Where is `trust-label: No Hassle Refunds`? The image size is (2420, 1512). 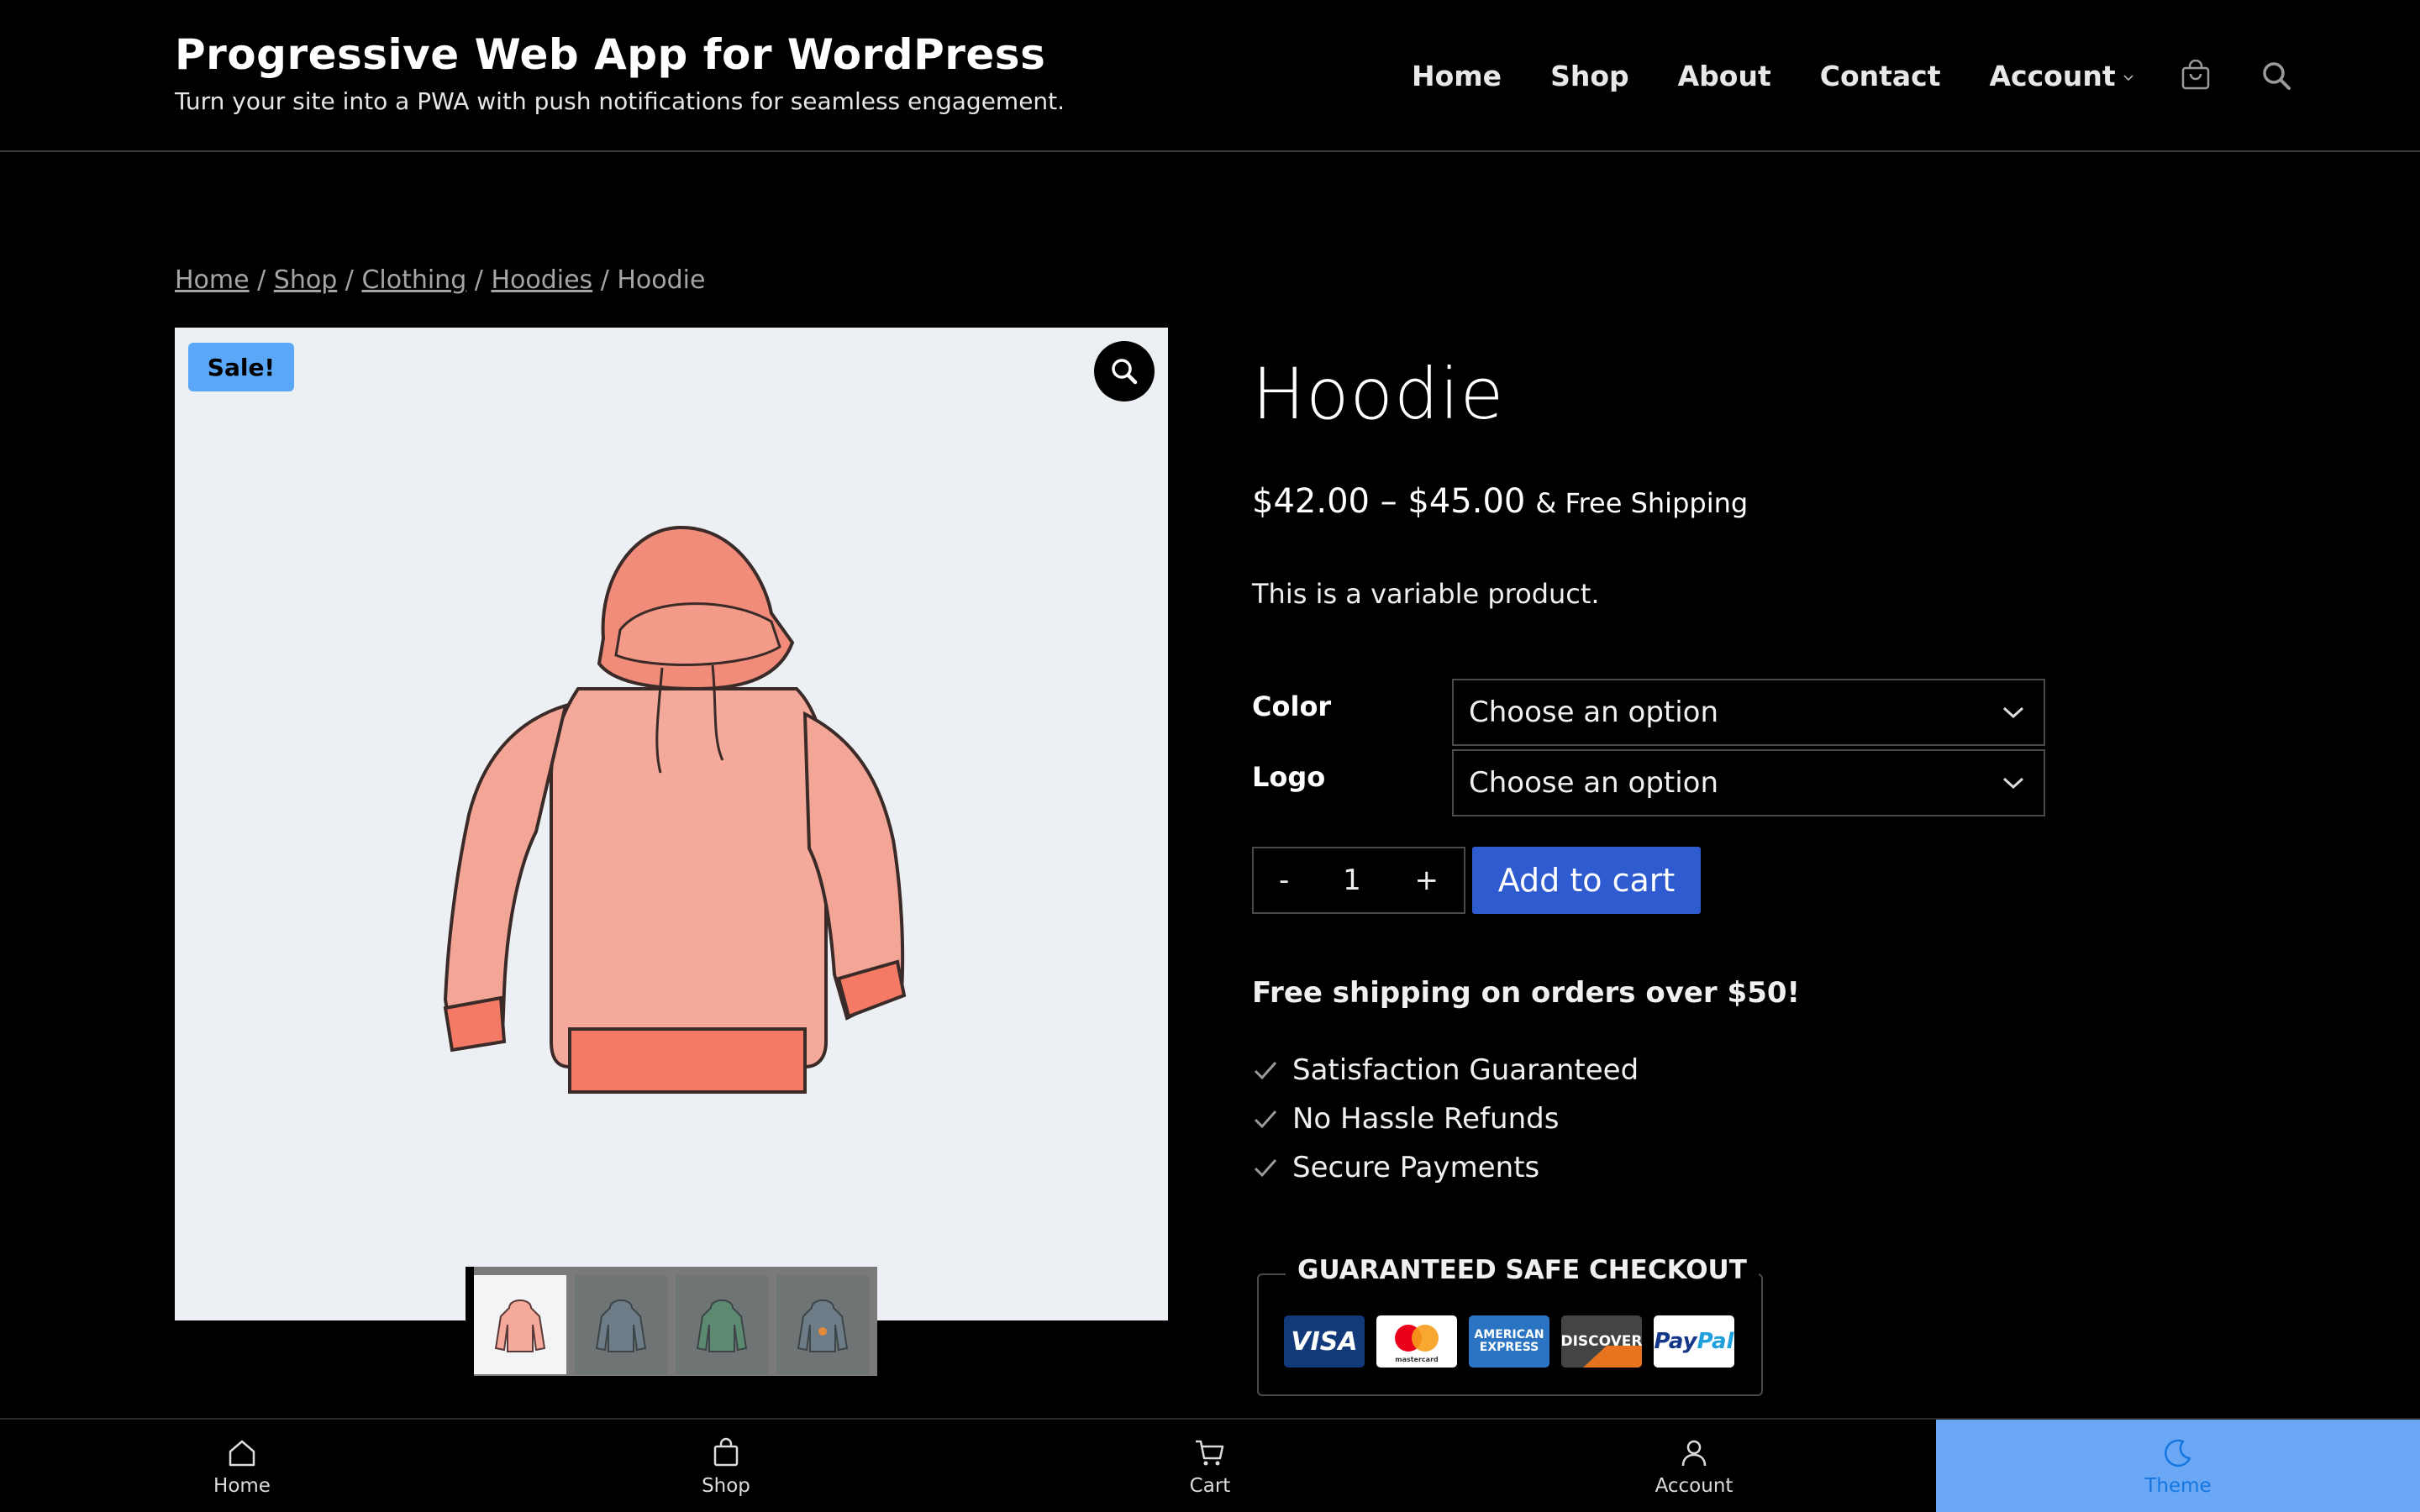 trust-label: No Hassle Refunds is located at coordinates (1426, 1119).